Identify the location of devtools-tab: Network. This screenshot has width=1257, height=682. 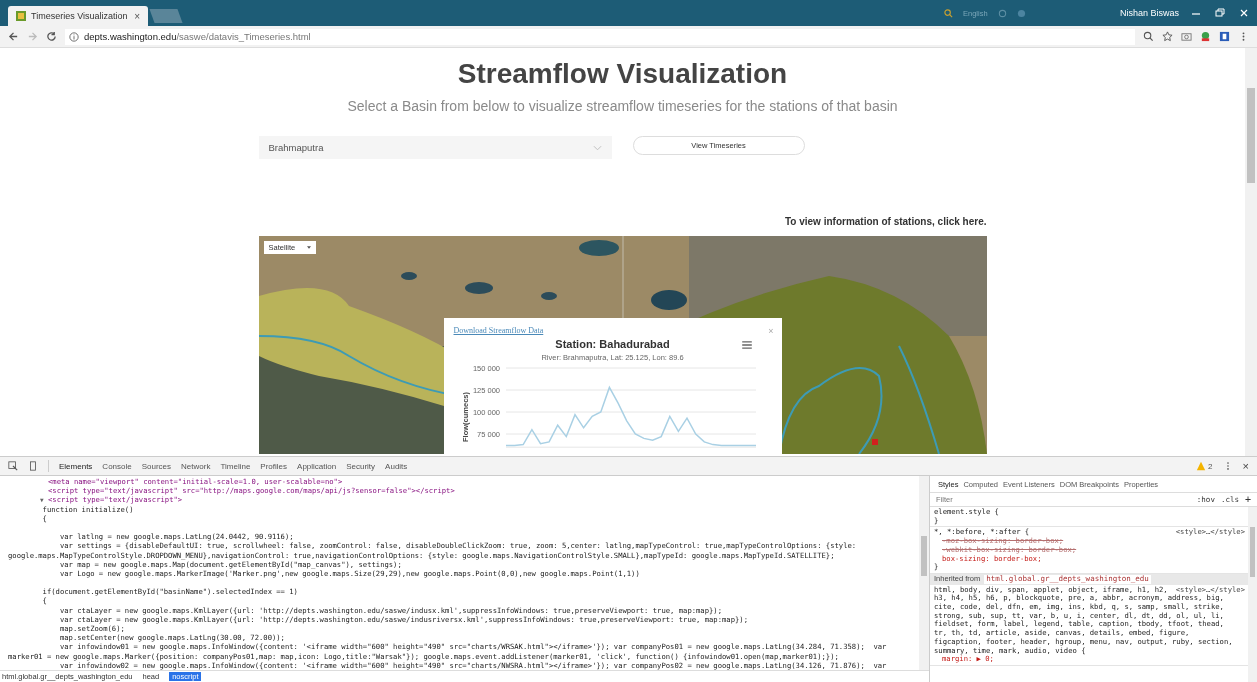
(196, 466).